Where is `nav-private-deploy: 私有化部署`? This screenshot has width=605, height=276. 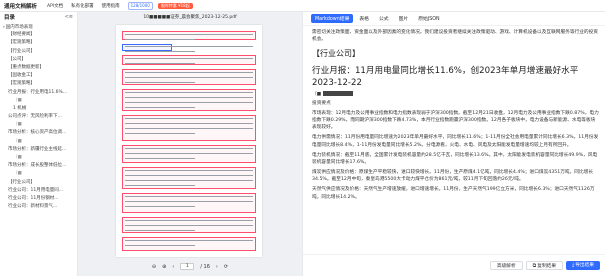 nav-private-deploy: 私有化部署 is located at coordinates (82, 6).